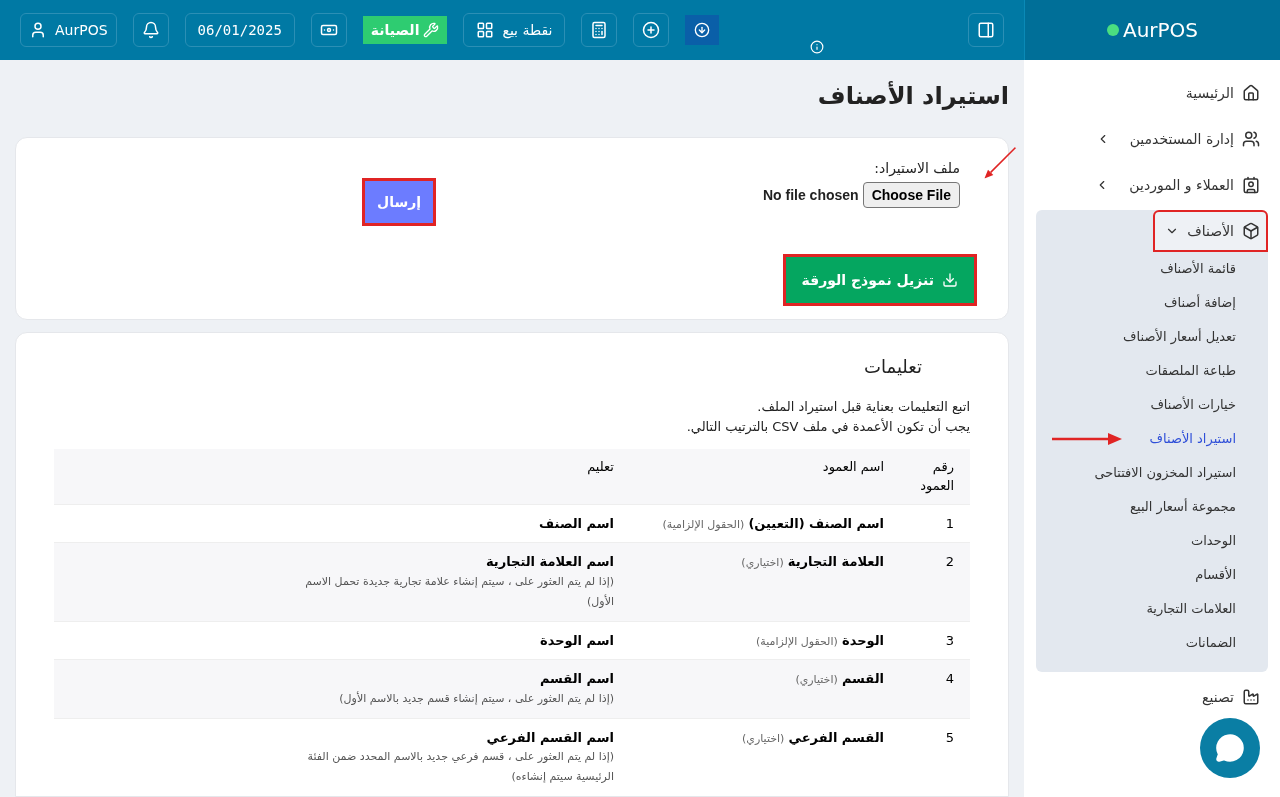  What do you see at coordinates (1251, 185) in the screenshot?
I see `contact-book-icon` at bounding box center [1251, 185].